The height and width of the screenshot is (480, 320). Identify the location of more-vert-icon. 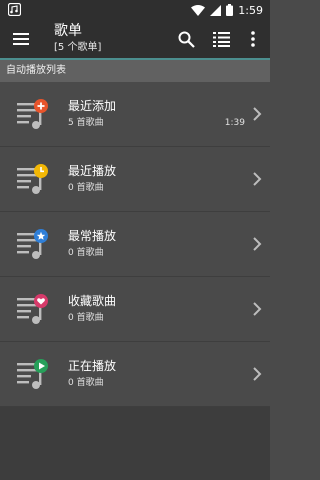
(253, 39).